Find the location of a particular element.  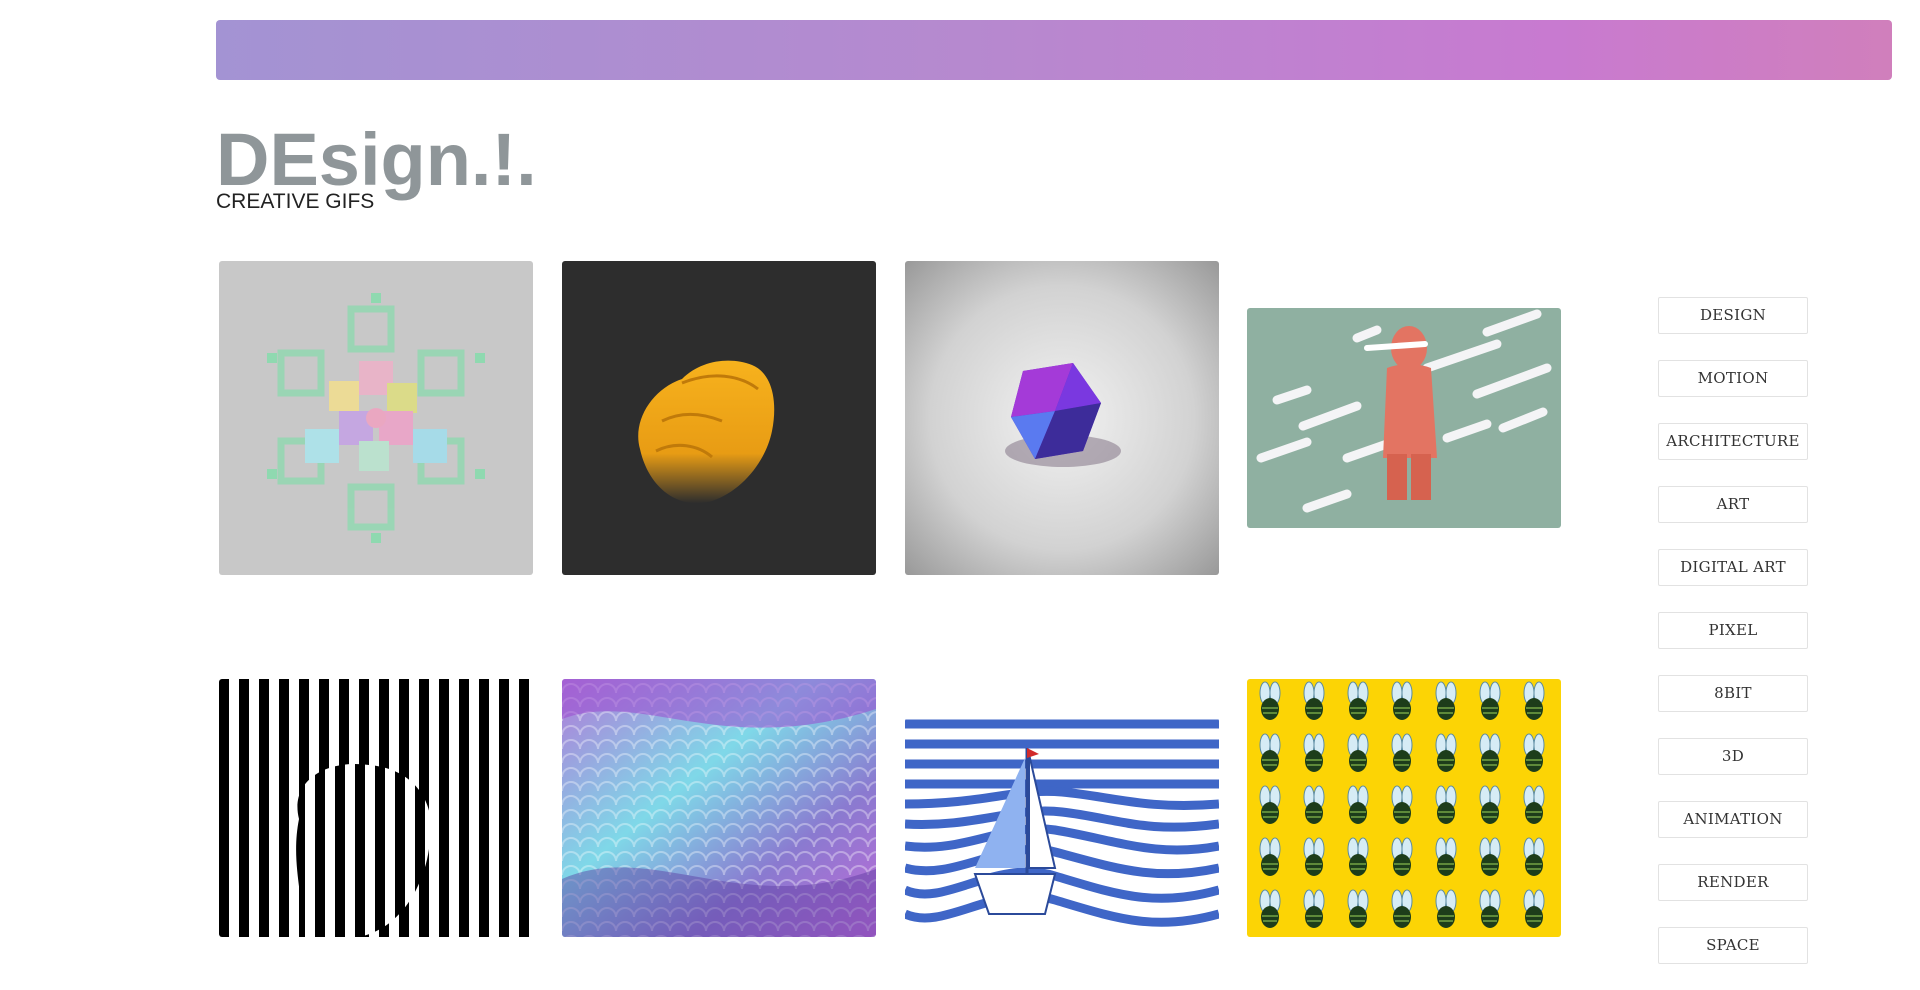

top-banner is located at coordinates (1054, 50).